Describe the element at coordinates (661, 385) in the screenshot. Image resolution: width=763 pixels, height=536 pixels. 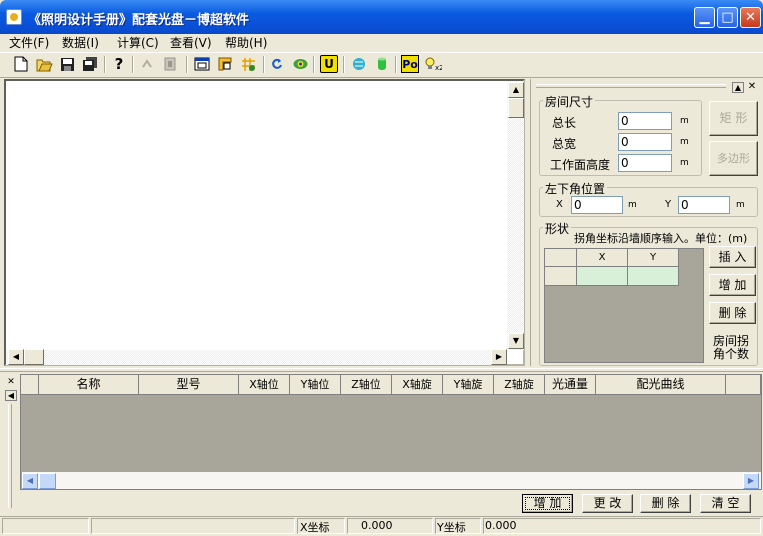
I see `column-header-light-curve: 配光曲线` at that location.